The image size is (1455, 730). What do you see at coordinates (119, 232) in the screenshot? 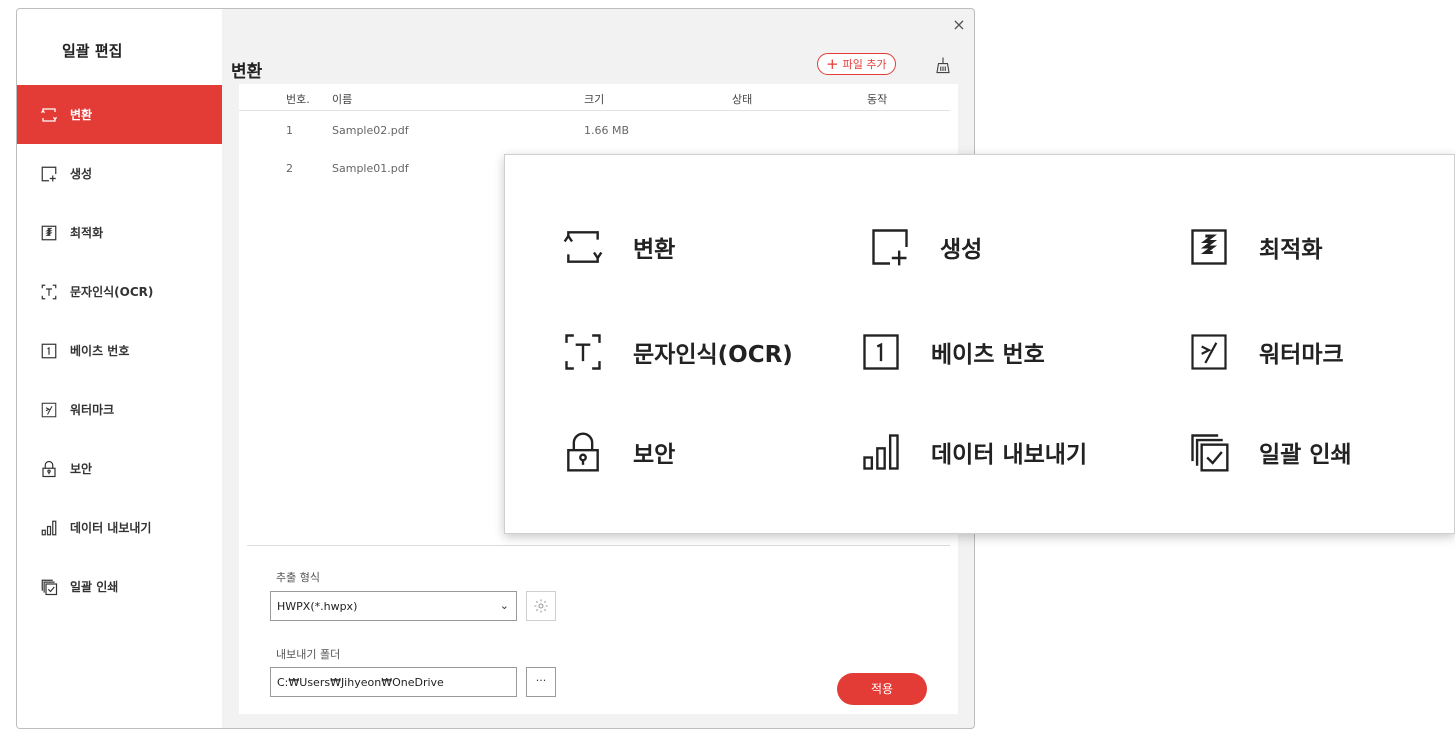
I see `sidebar-item-optimize: 최적화` at bounding box center [119, 232].